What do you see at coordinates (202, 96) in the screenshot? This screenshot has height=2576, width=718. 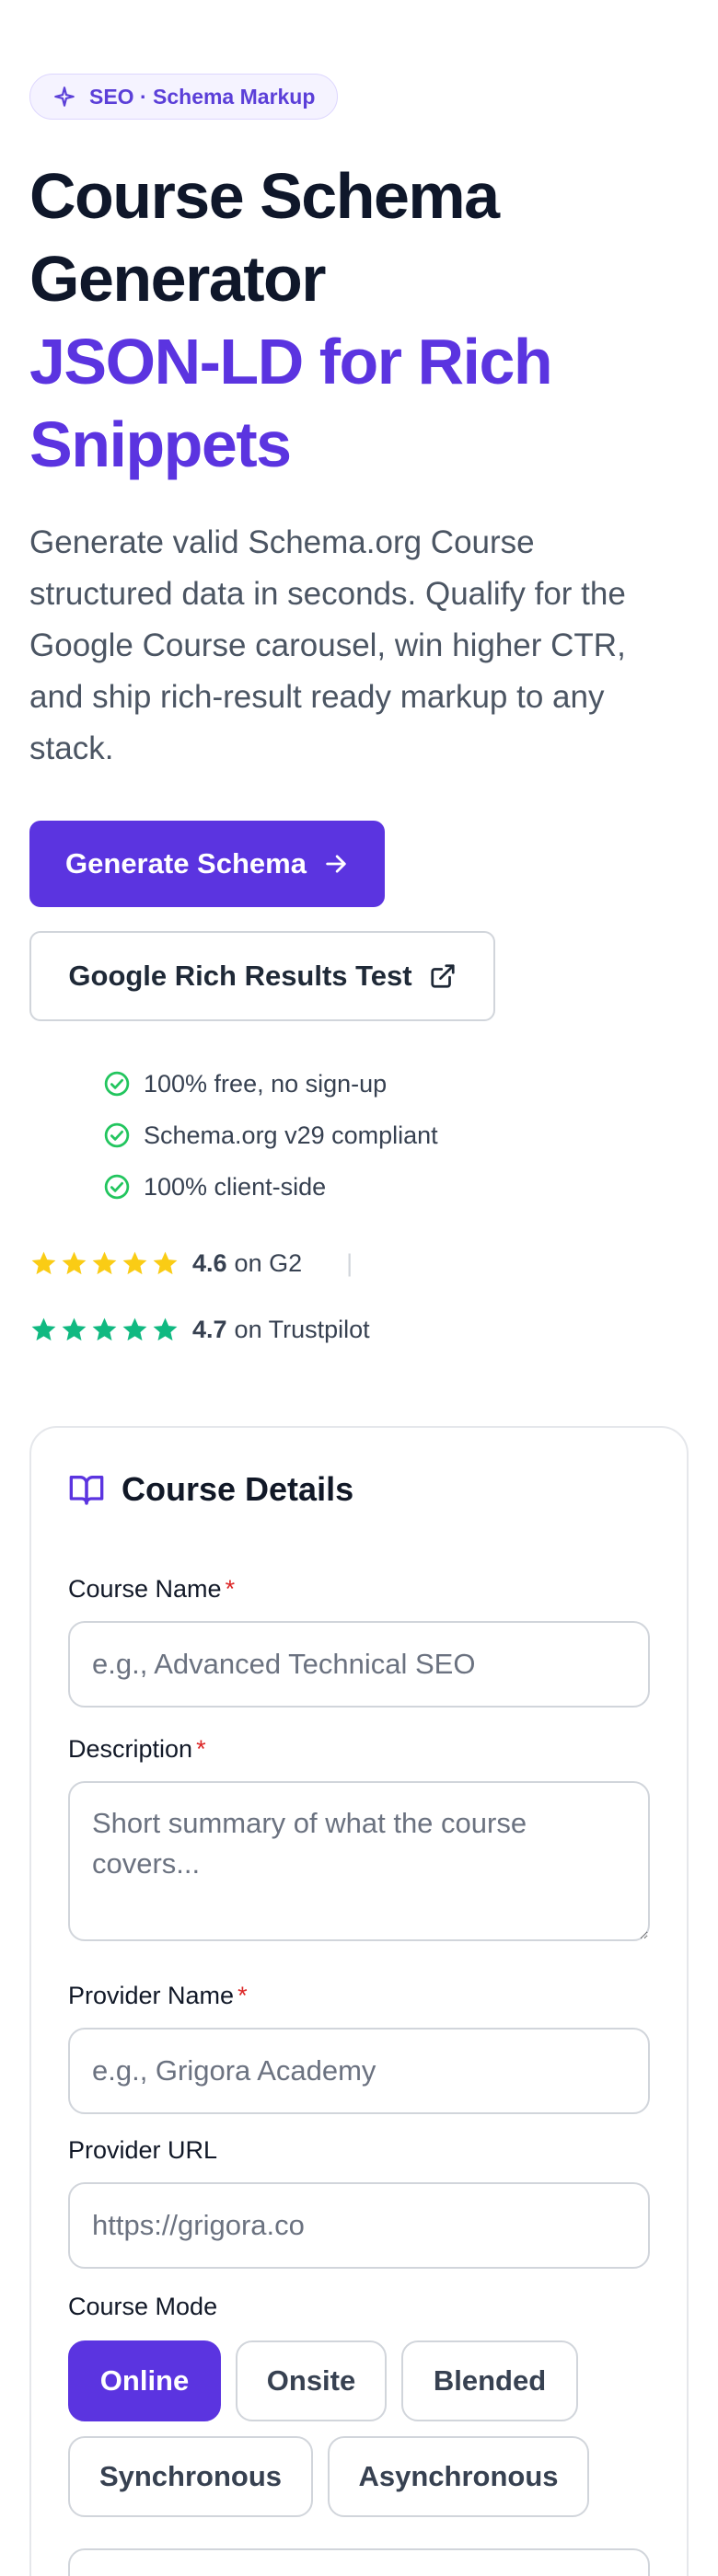 I see `badge-label: SEO · Schema Markup` at bounding box center [202, 96].